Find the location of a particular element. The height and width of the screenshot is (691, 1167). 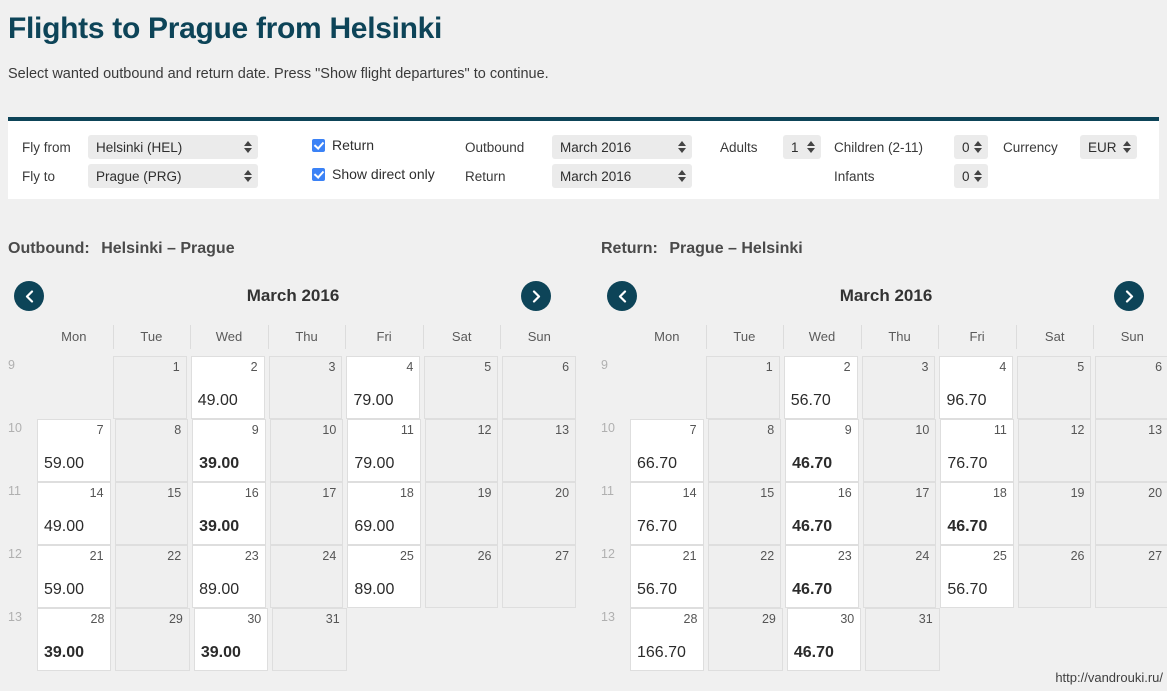

calendar-day-cell: 3 is located at coordinates (898, 387).